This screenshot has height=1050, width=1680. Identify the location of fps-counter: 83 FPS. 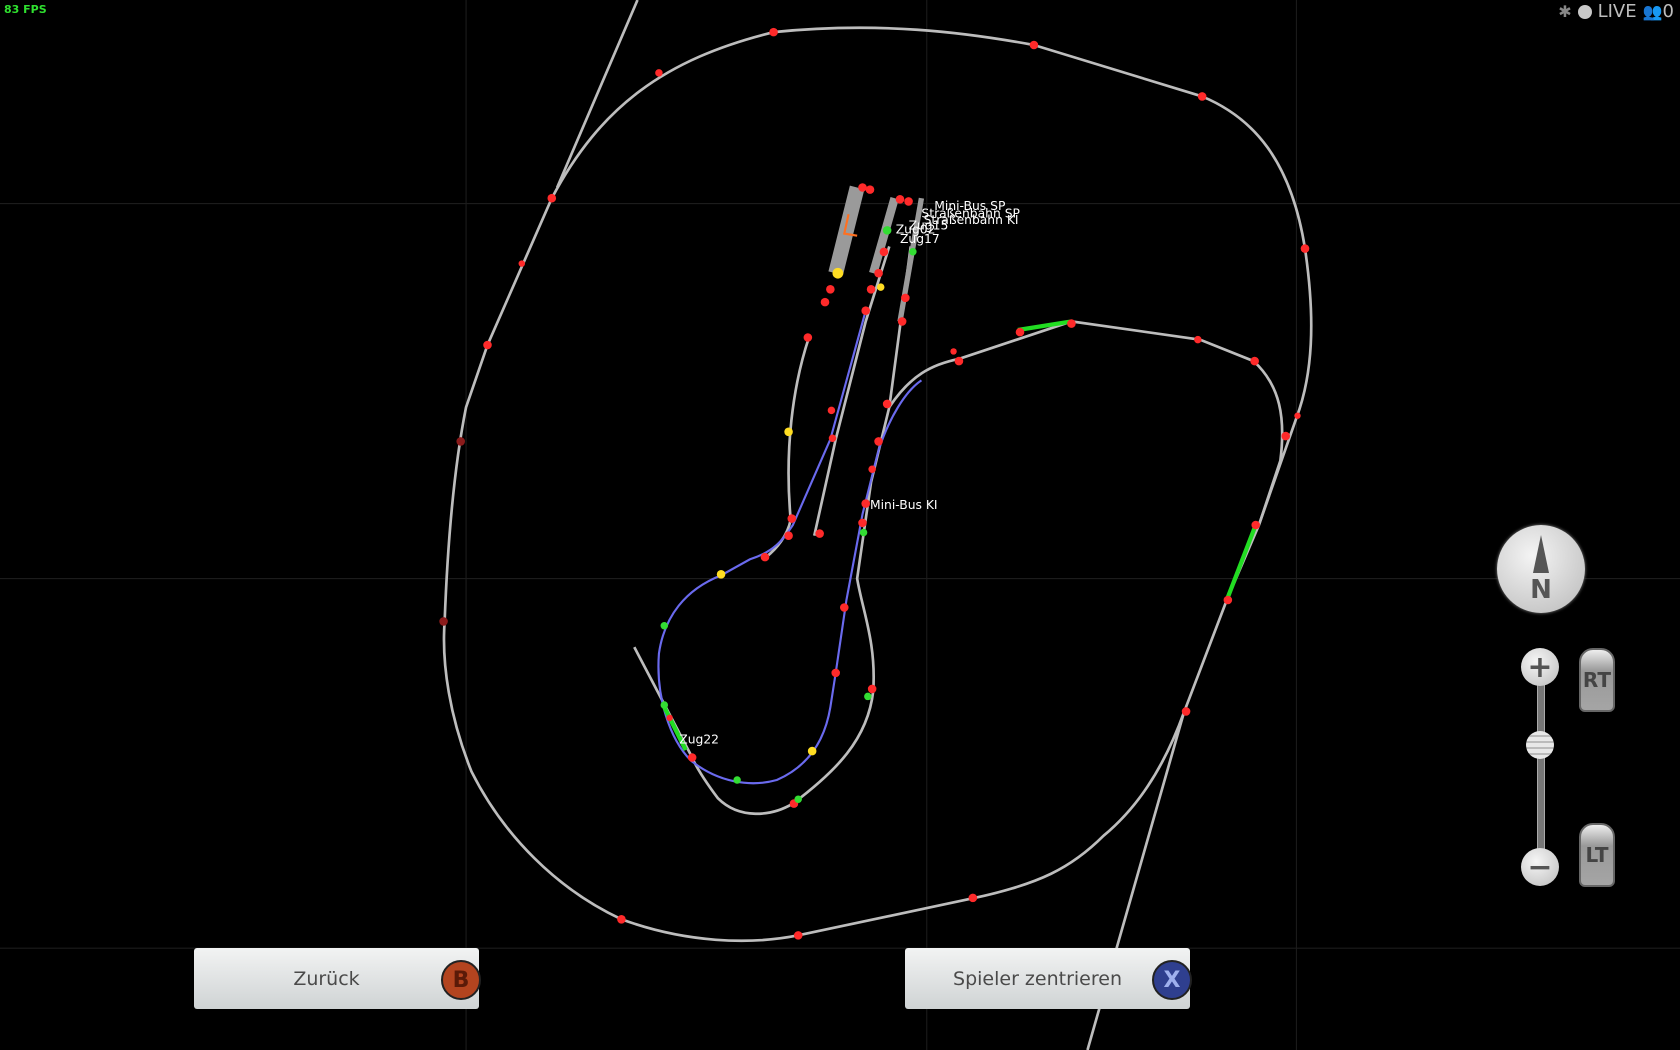
(25, 9).